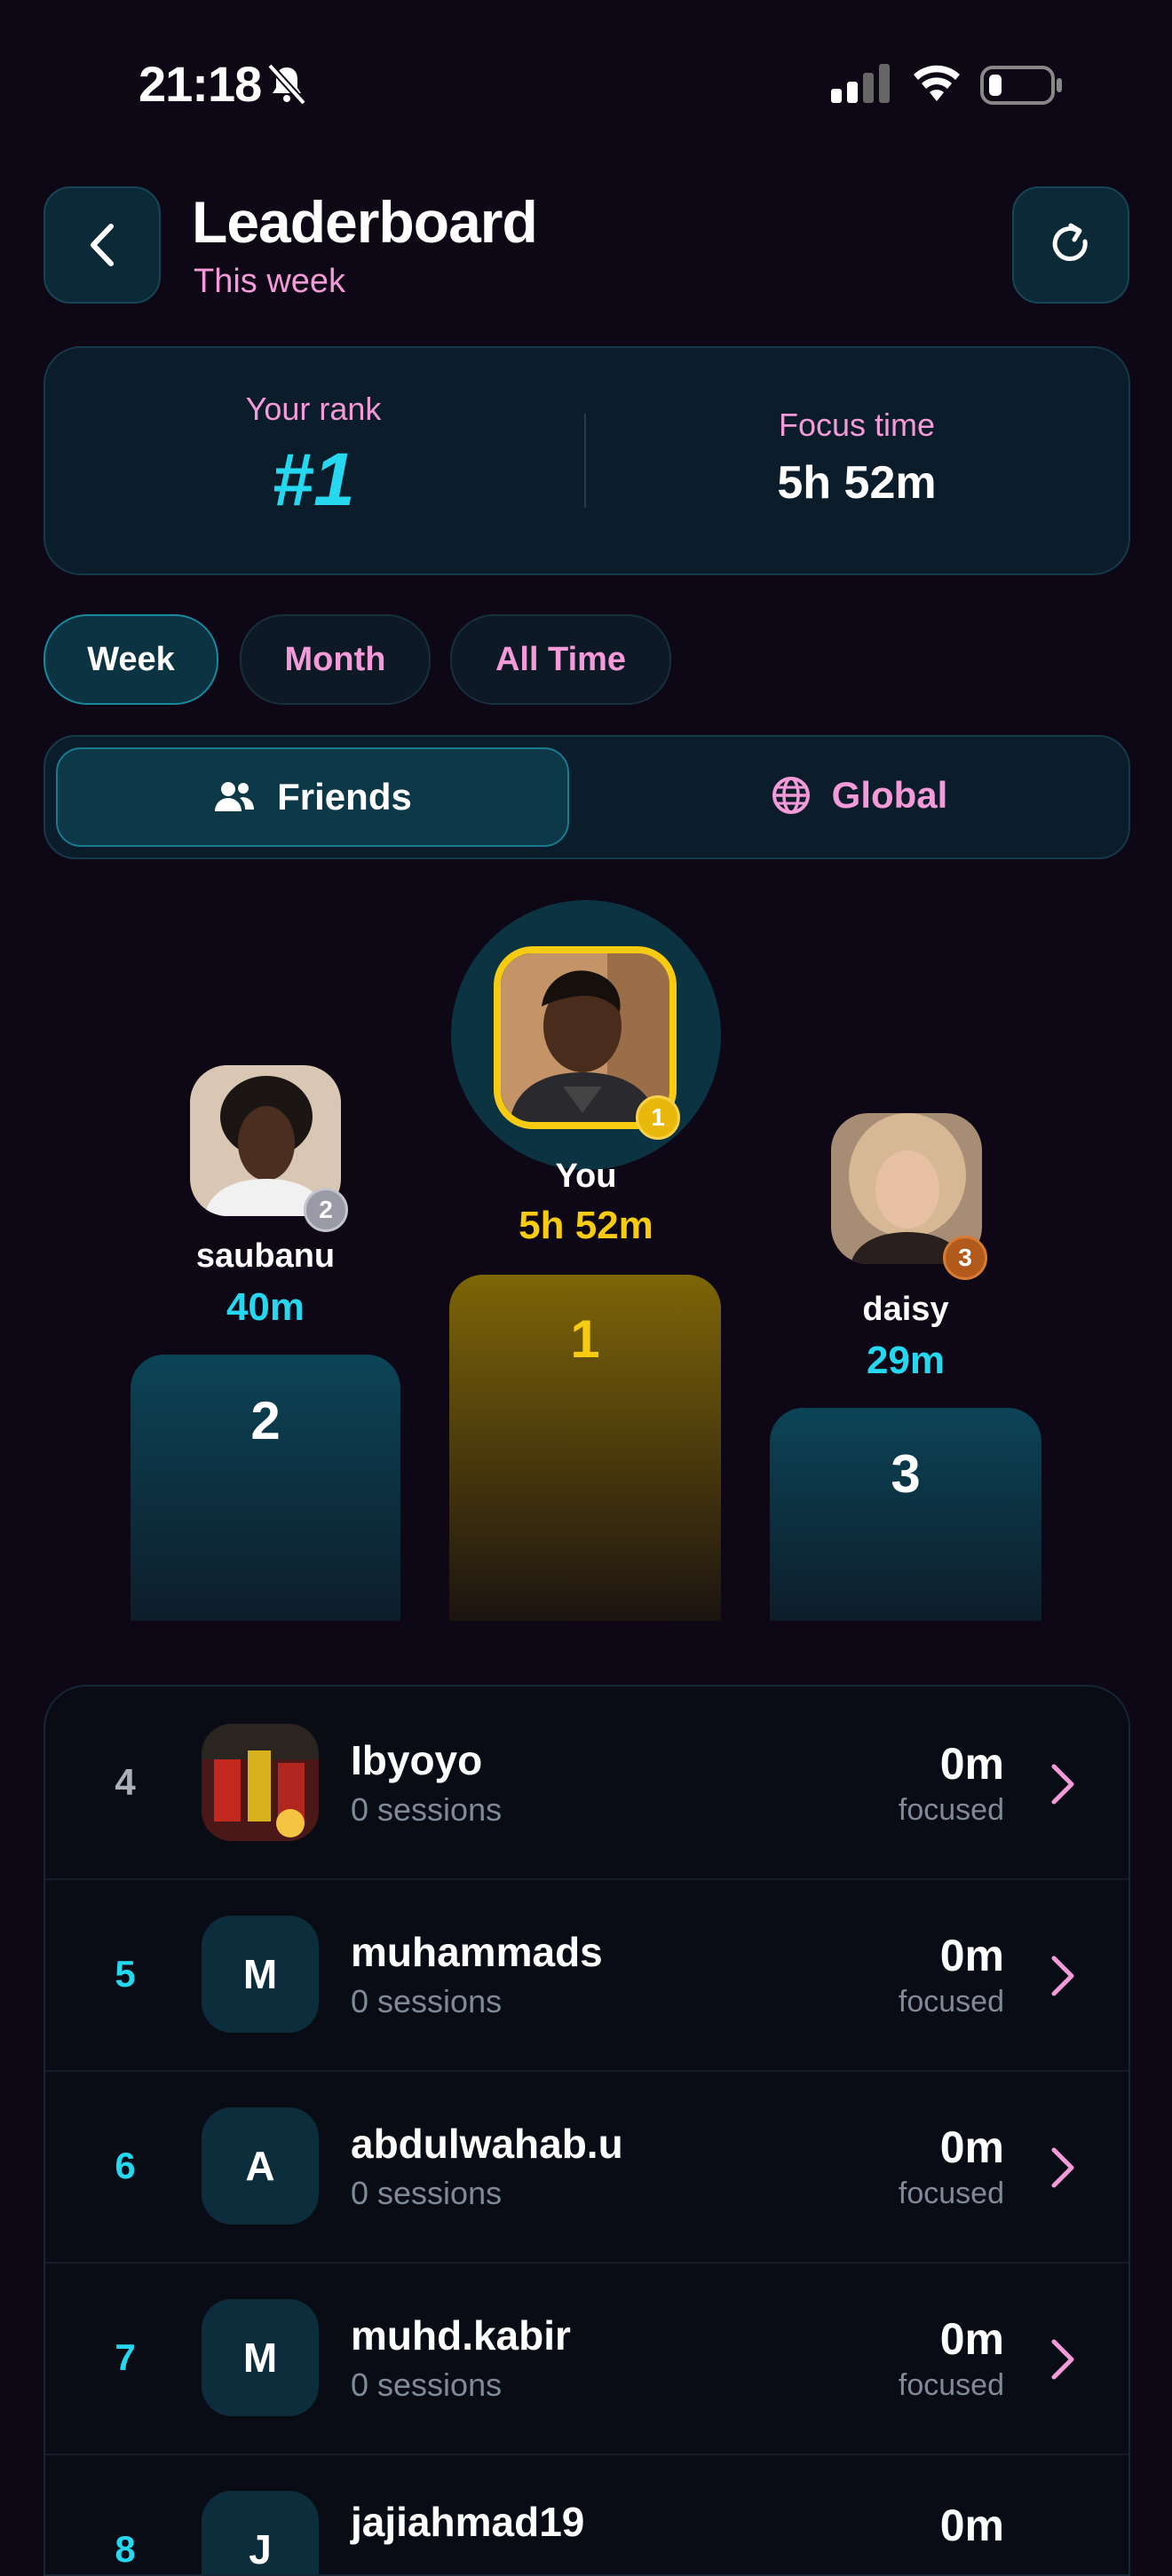 This screenshot has width=1172, height=2576. Describe the element at coordinates (477, 1952) in the screenshot. I see `row-name: muhammads` at that location.